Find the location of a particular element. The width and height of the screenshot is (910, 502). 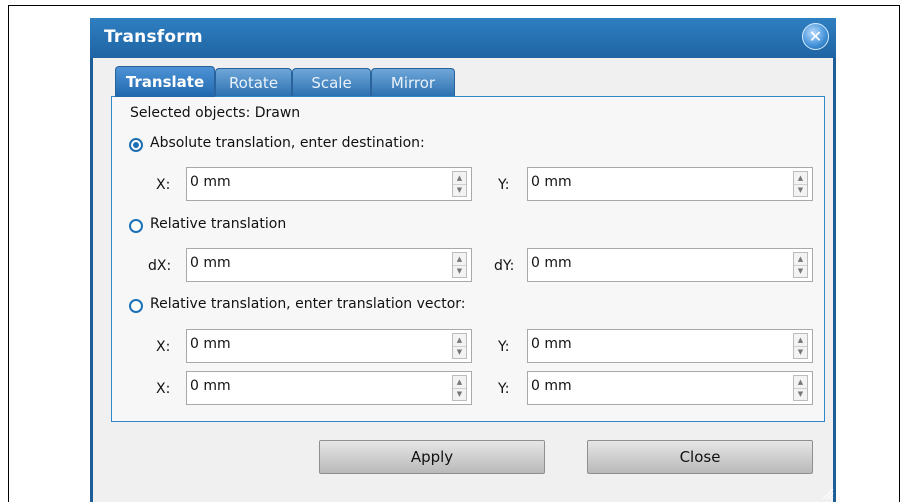

rel-dy-field: 0 mm ▲ ▼ is located at coordinates (670, 265).